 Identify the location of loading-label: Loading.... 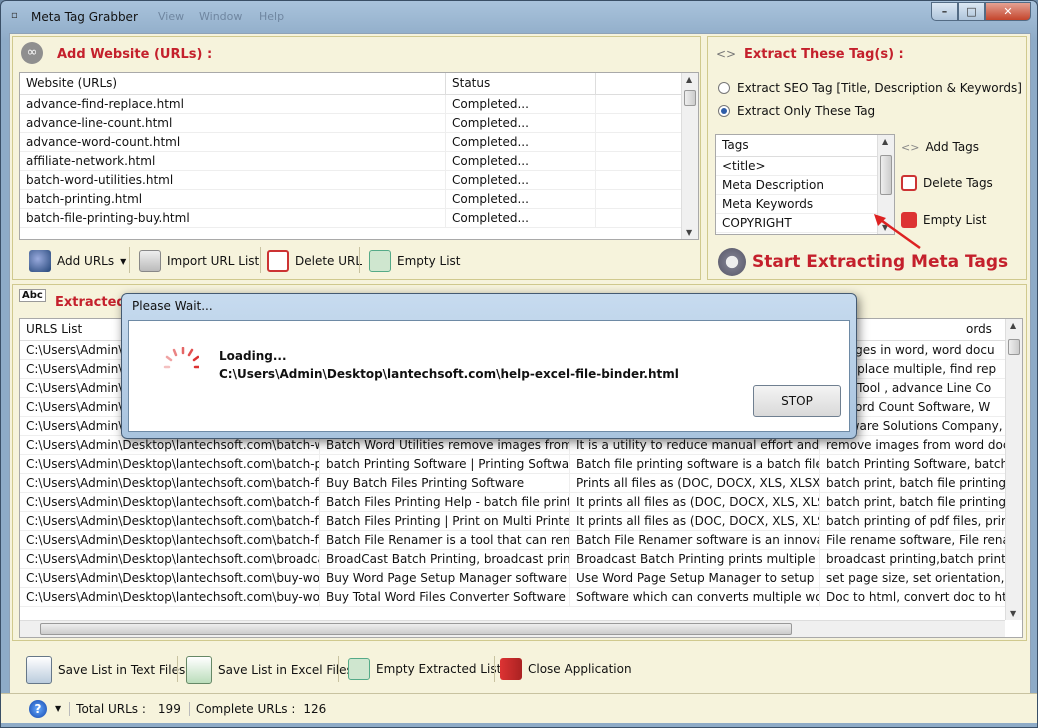
(253, 356).